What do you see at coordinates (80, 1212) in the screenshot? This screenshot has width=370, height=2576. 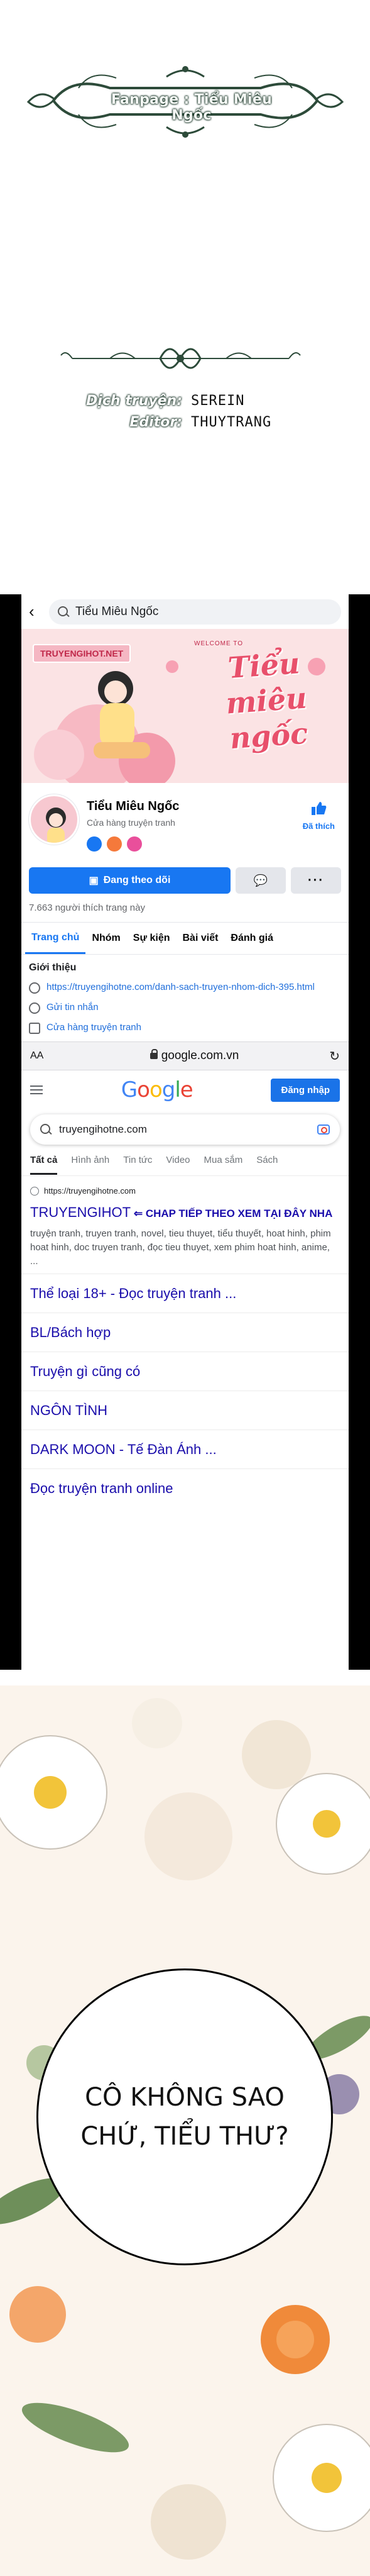 I see `result-title-text: TRUYENGIHOT` at bounding box center [80, 1212].